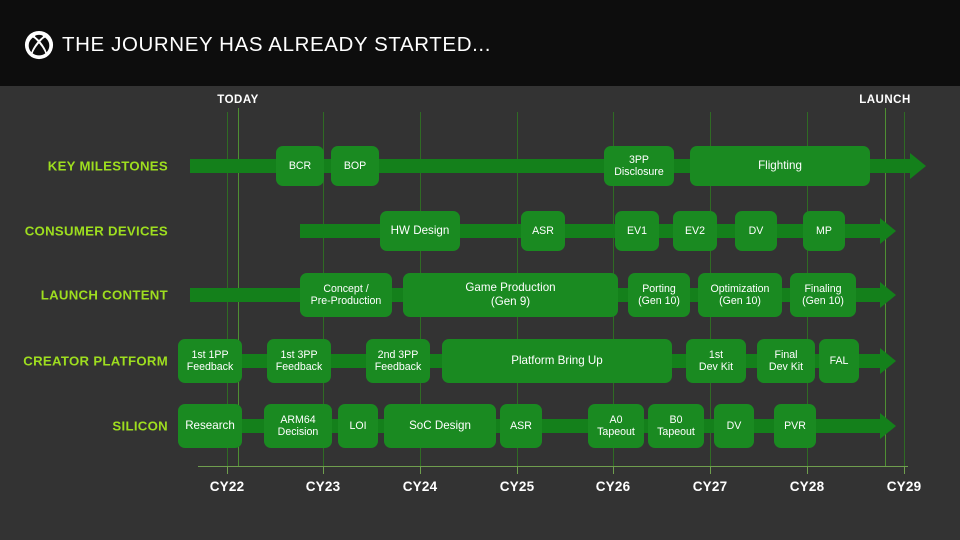 The image size is (960, 540). I want to click on marker-label-today: TODAY, so click(238, 100).